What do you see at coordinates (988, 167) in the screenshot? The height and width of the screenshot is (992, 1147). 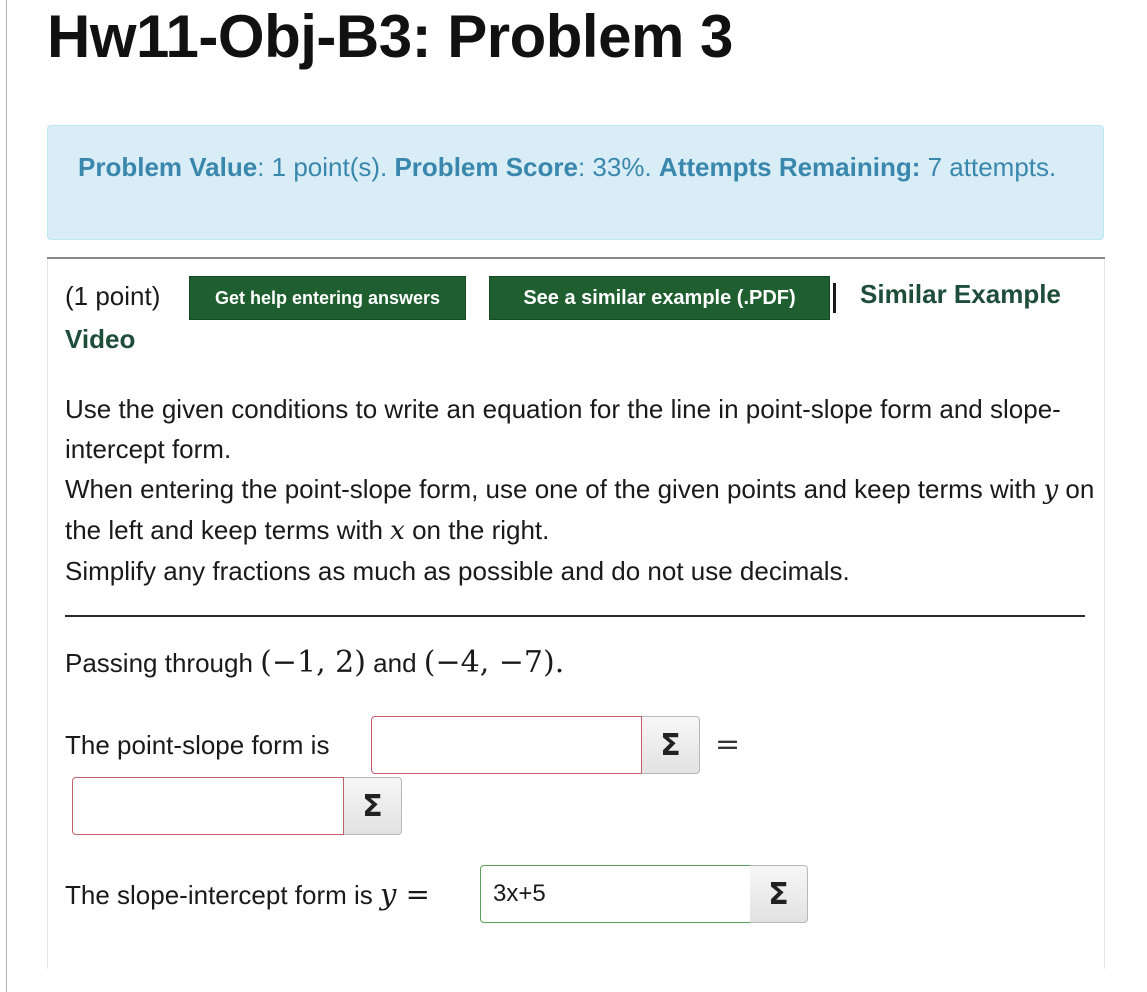 I see `attempts-remaining: 7 attempts.` at bounding box center [988, 167].